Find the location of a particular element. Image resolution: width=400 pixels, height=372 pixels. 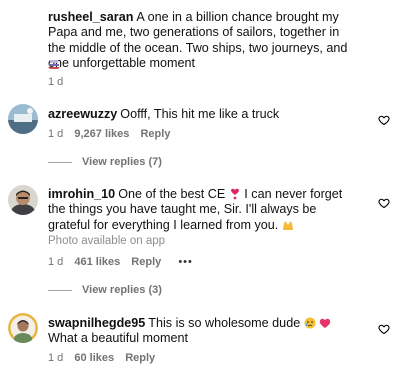

comment-meta: 1 d 9,267 likes Reply is located at coordinates (113, 134).